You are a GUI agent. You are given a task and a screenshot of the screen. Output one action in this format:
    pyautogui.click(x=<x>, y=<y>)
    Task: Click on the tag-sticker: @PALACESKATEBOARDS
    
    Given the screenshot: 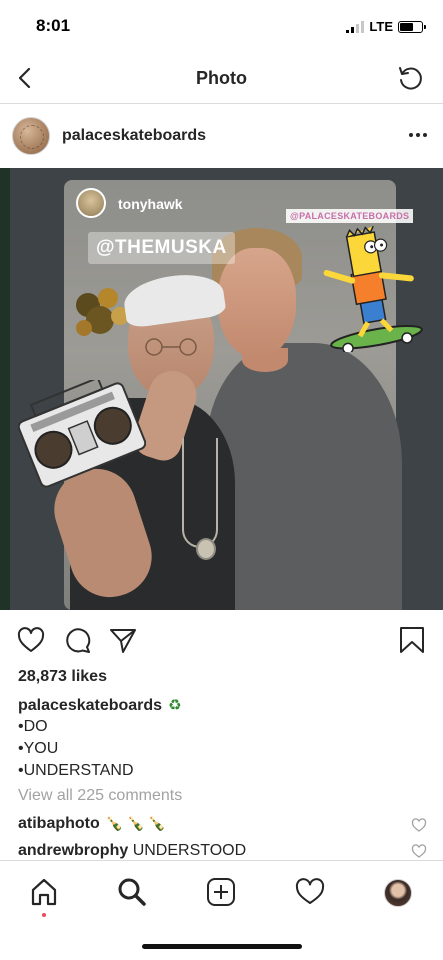 What is the action you would take?
    pyautogui.click(x=350, y=216)
    